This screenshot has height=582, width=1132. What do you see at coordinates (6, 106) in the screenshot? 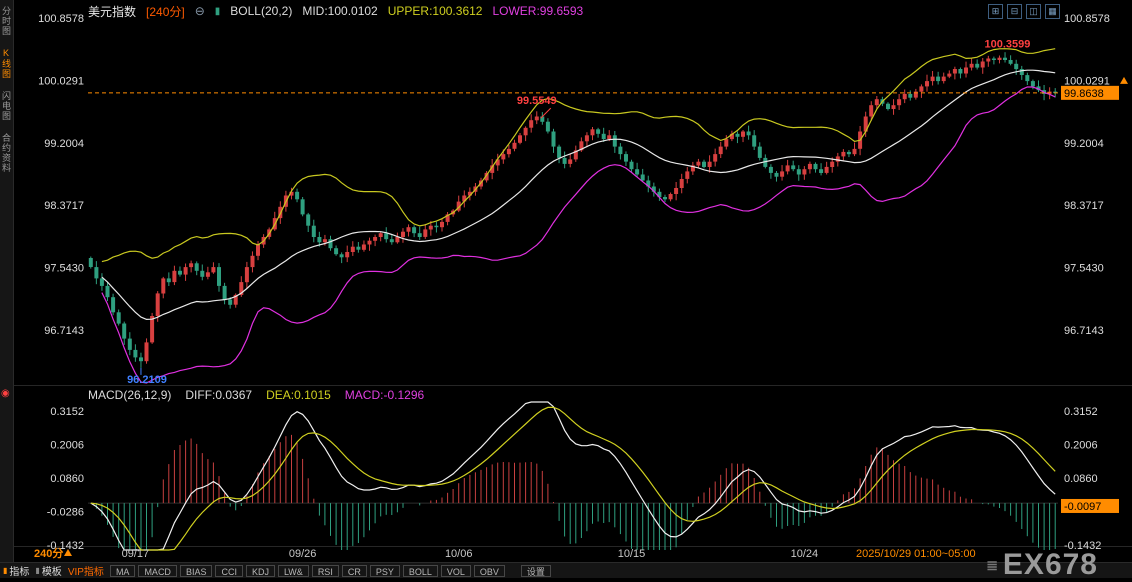
I see `sidebar-tab-lightning-chart: 闪电图` at bounding box center [6, 106].